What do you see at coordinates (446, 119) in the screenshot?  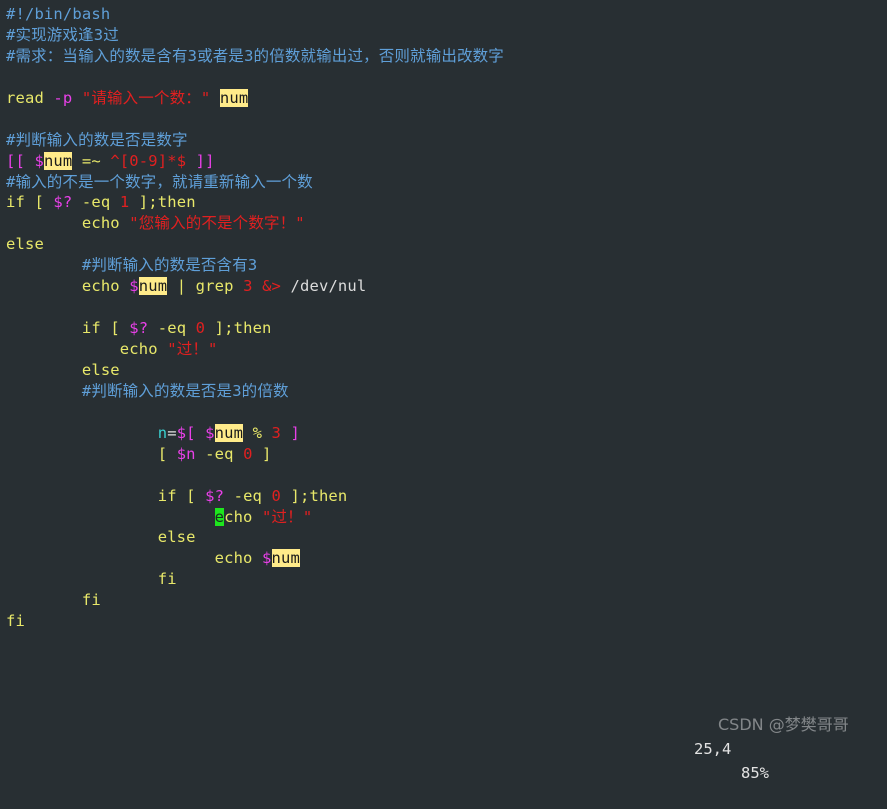 I see `code-line-6-blank` at bounding box center [446, 119].